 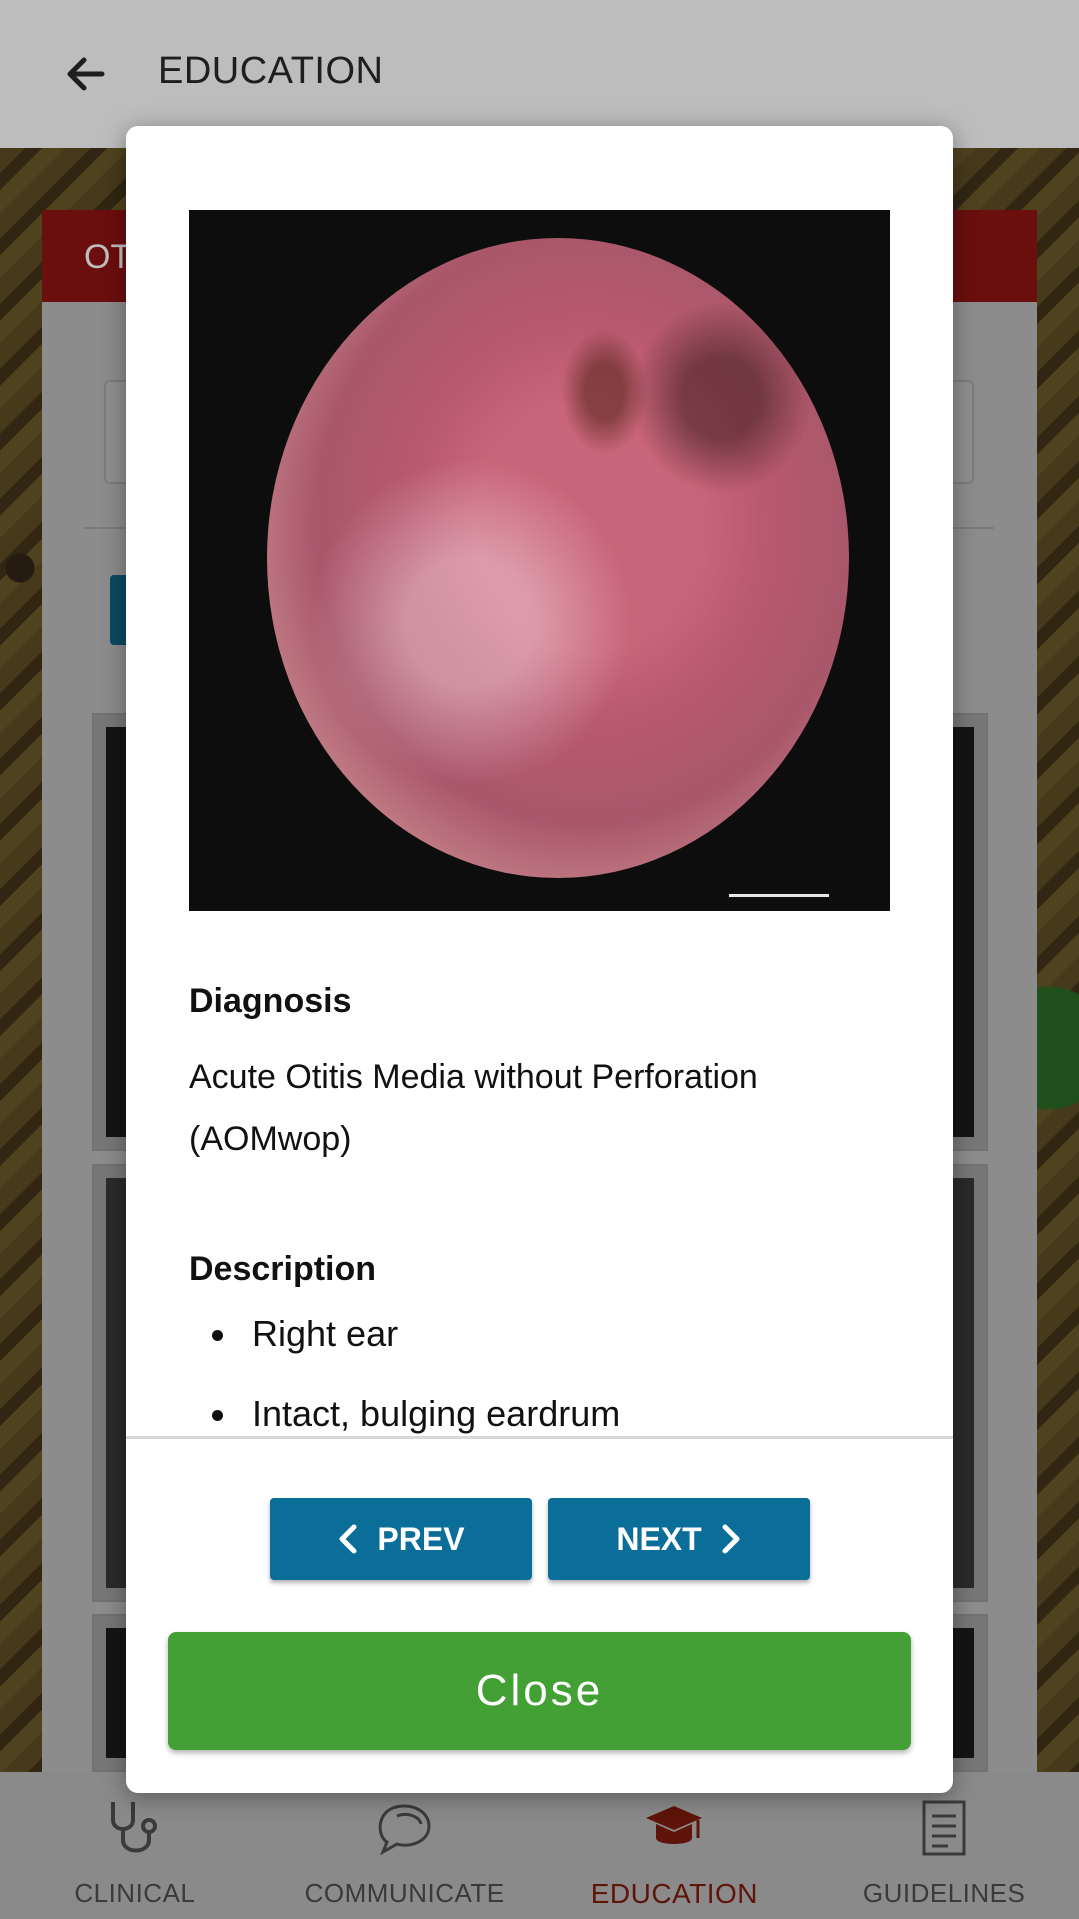 What do you see at coordinates (108, 257) in the screenshot?
I see `background-card-title: OT` at bounding box center [108, 257].